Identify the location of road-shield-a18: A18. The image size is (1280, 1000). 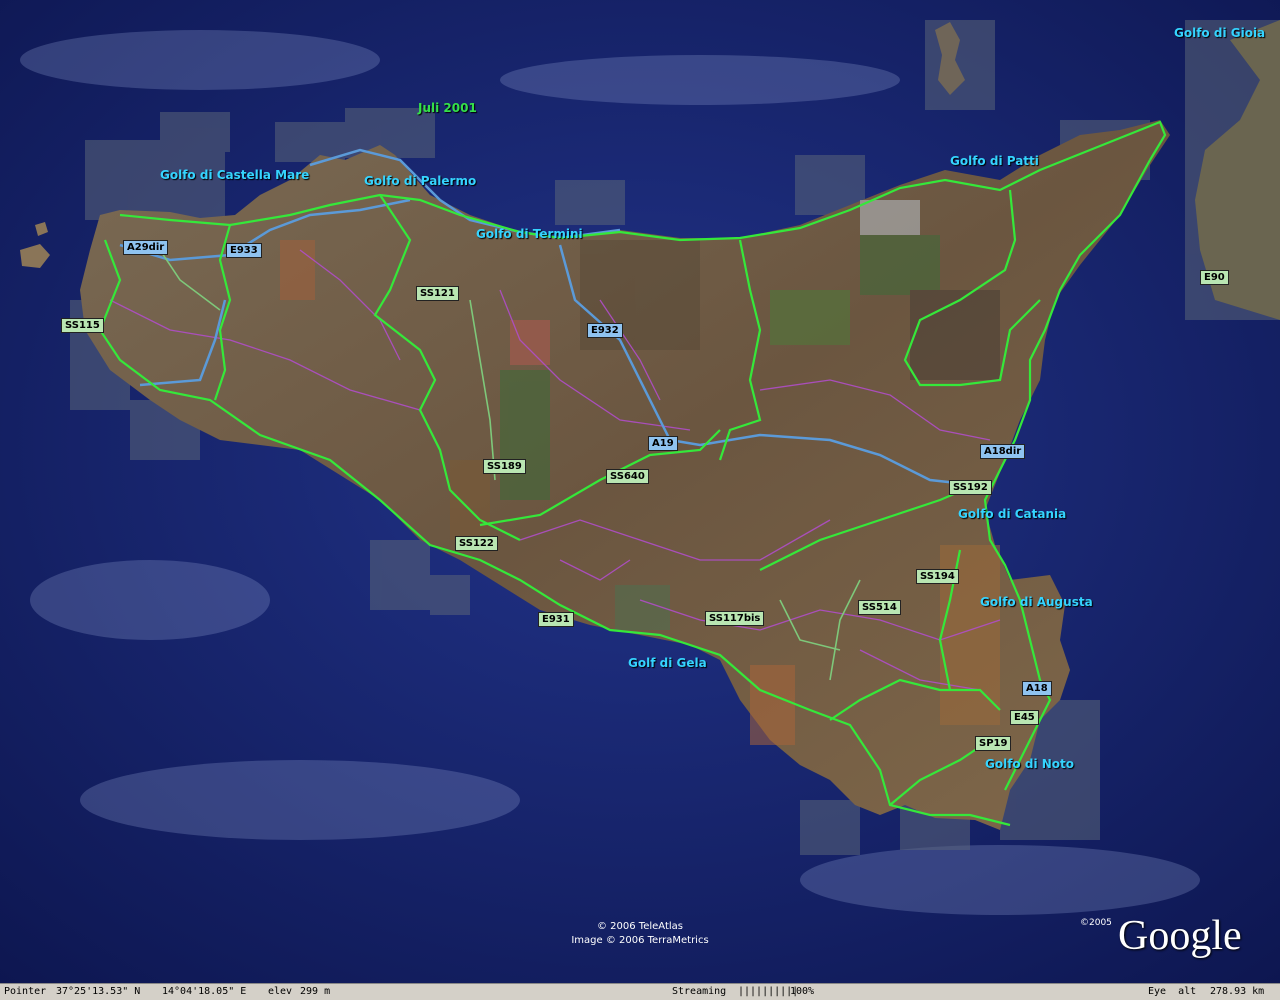
(1037, 688).